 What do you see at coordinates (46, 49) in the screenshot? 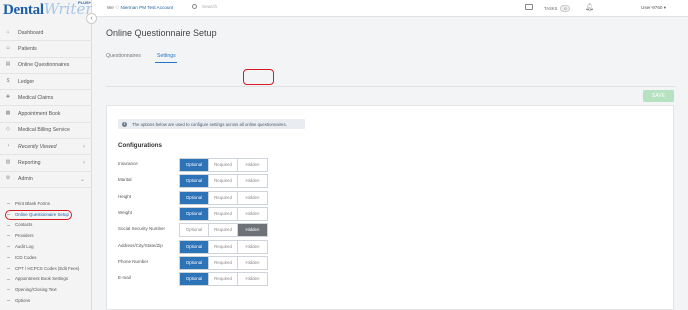
I see `sidebar-item: ☺ Patients` at bounding box center [46, 49].